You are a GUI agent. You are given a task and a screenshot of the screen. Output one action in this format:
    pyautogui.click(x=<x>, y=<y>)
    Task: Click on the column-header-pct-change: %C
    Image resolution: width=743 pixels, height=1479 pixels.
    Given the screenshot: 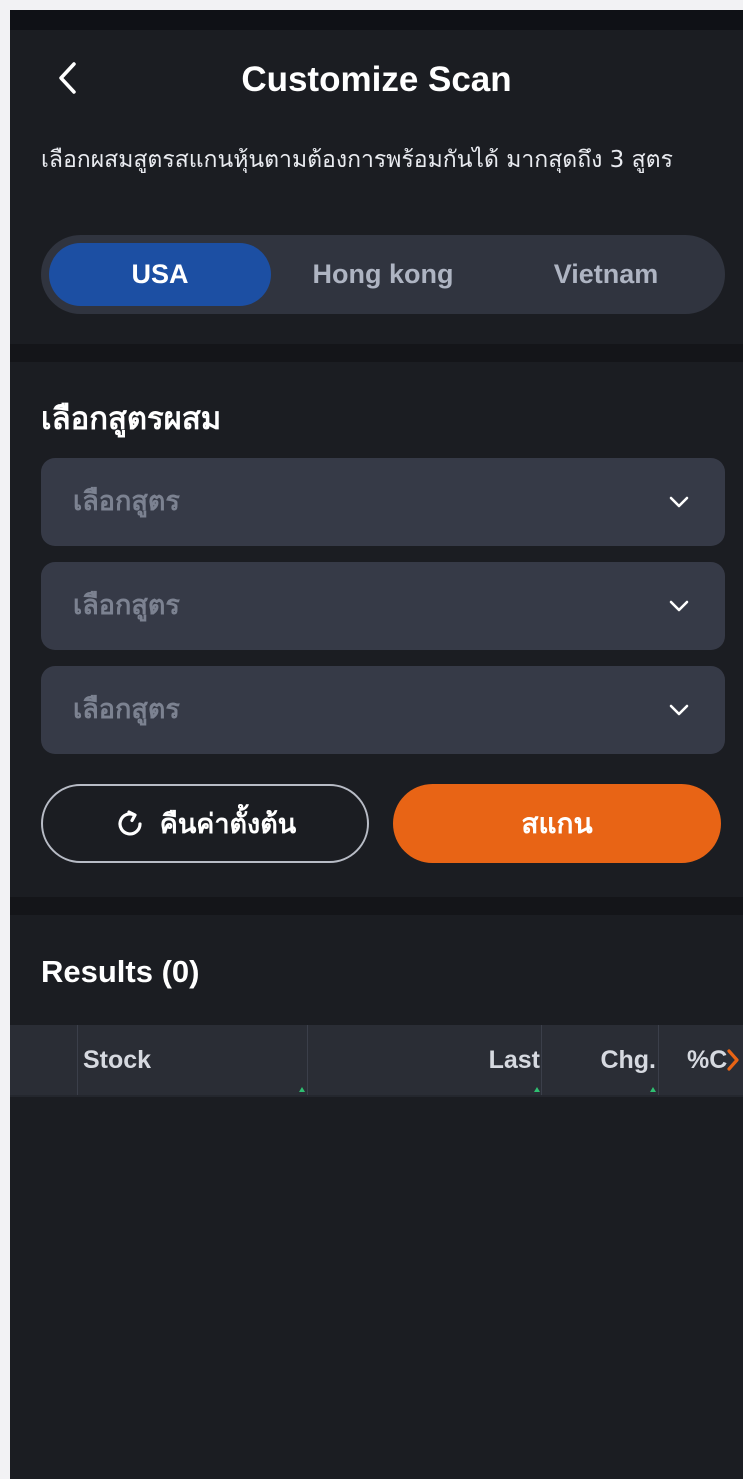 What is the action you would take?
    pyautogui.click(x=707, y=1060)
    